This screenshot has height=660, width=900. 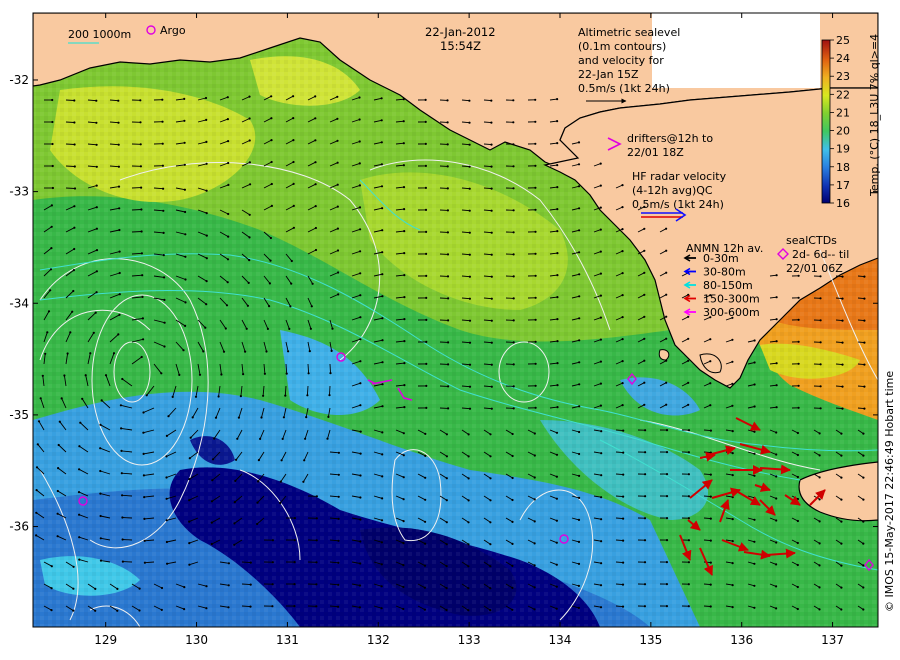 What do you see at coordinates (843, 112) in the screenshot?
I see `colorbar-tick-label: 21` at bounding box center [843, 112].